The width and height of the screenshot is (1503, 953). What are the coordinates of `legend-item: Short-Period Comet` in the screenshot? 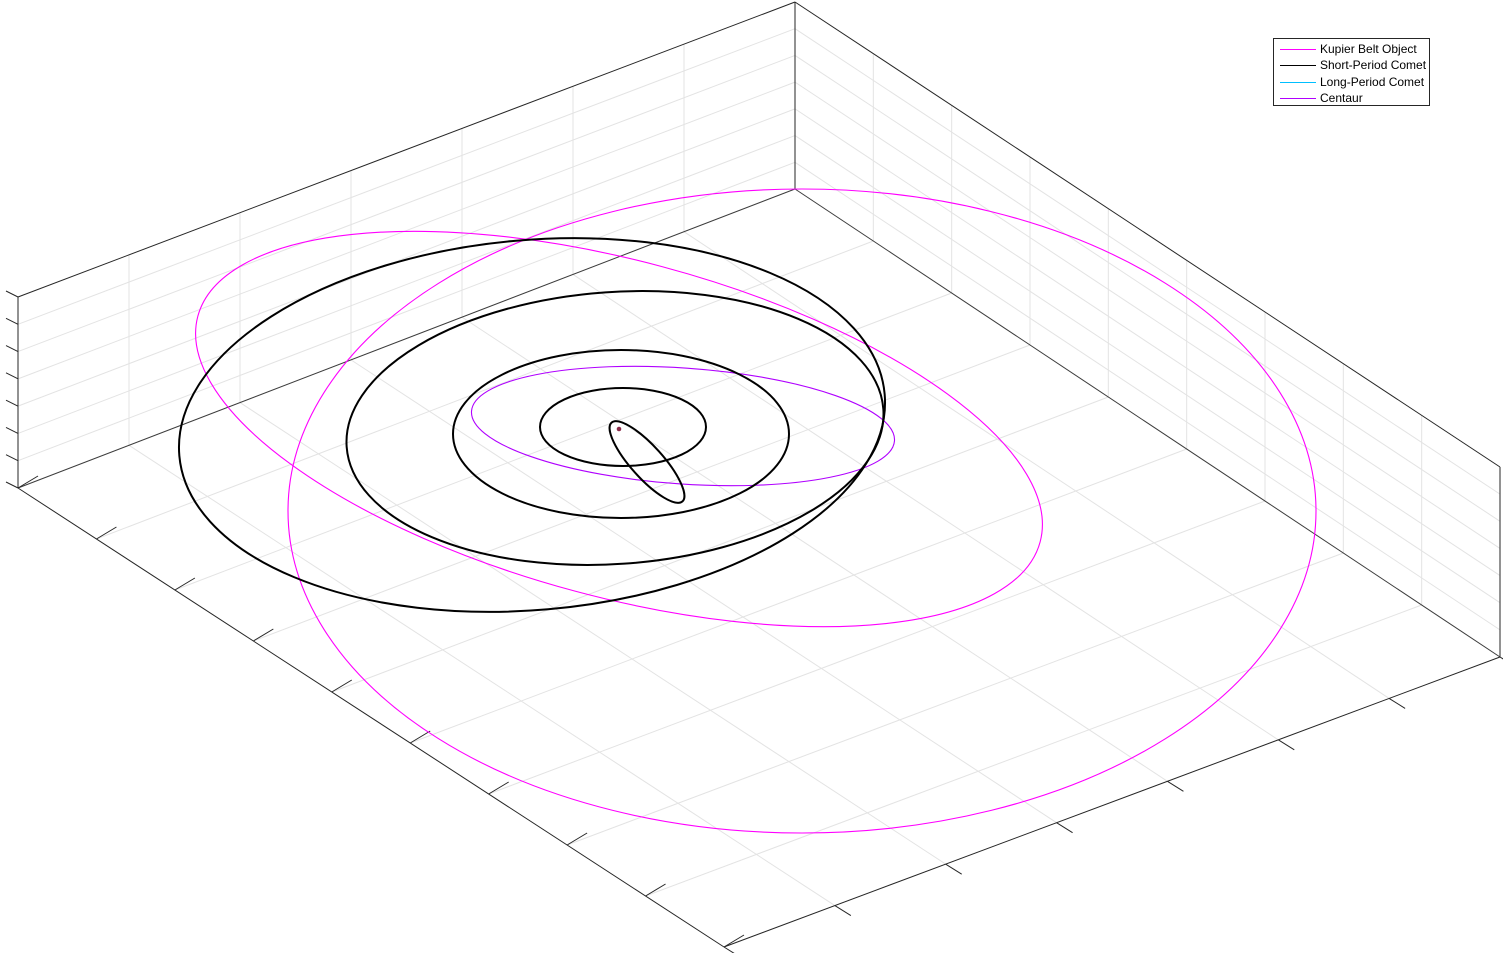 It's located at (1351, 65).